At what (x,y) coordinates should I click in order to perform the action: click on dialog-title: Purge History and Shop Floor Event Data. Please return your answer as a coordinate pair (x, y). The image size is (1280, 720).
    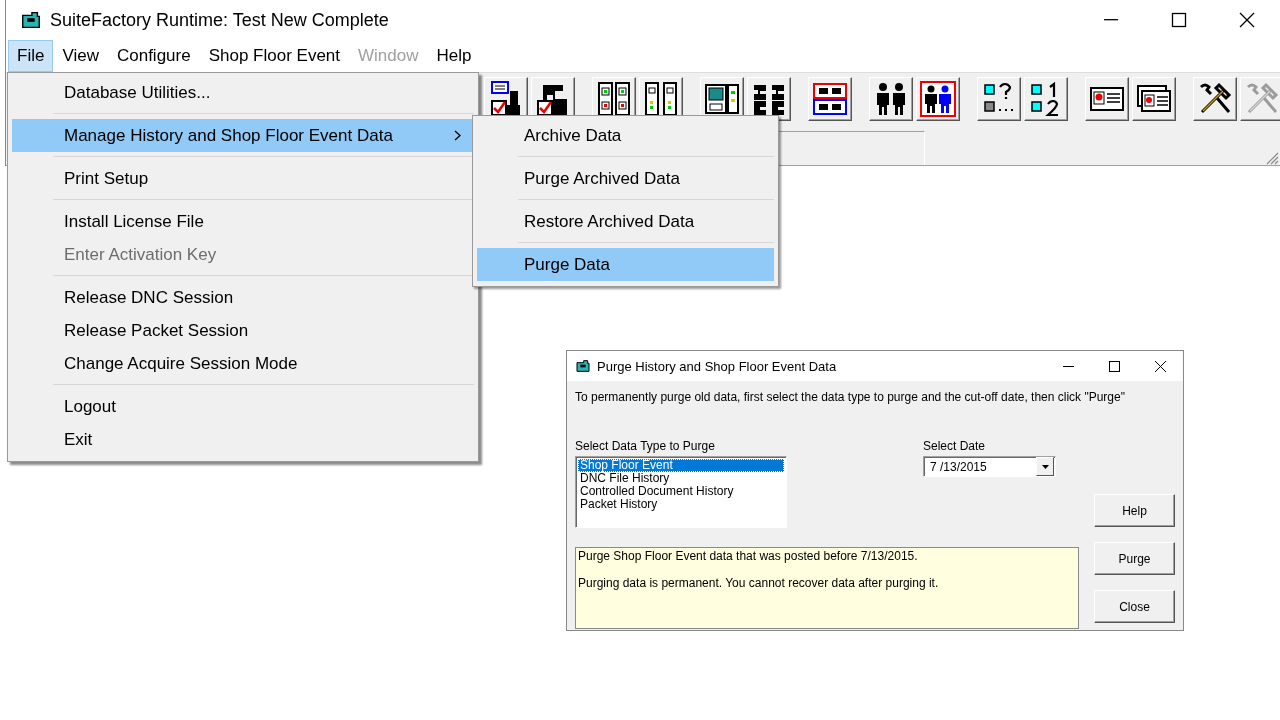
    Looking at the image, I should click on (717, 366).